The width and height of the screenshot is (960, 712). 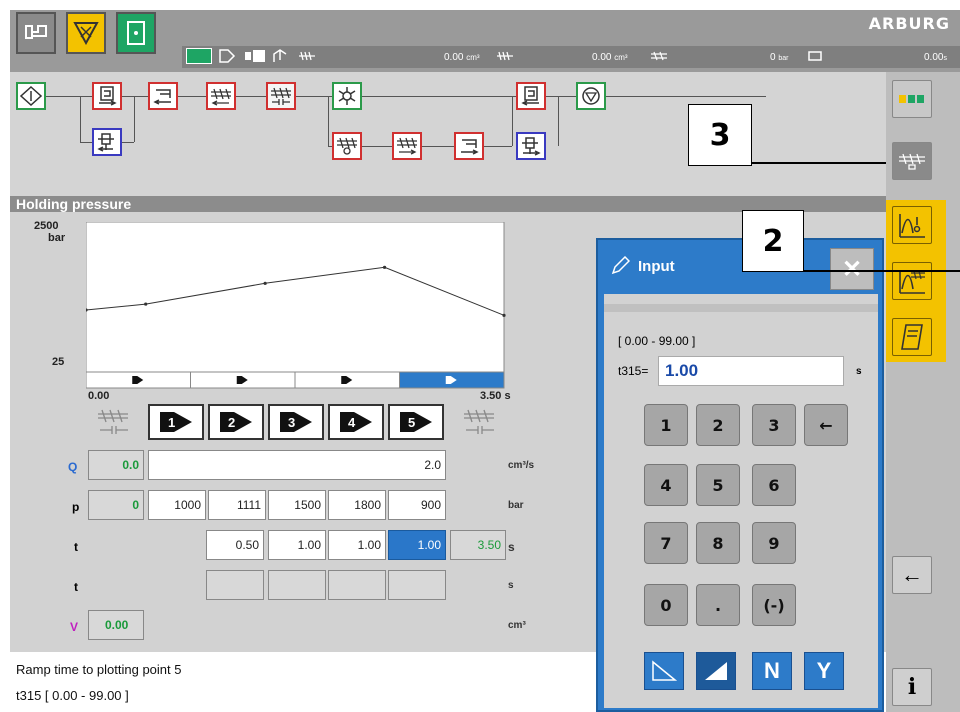 What do you see at coordinates (74, 627) in the screenshot?
I see `v-row-label: V` at bounding box center [74, 627].